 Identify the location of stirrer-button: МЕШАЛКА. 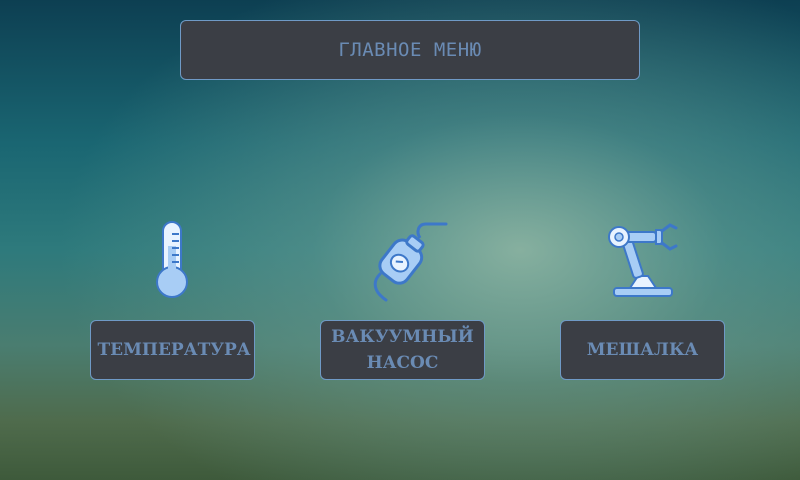
(642, 350).